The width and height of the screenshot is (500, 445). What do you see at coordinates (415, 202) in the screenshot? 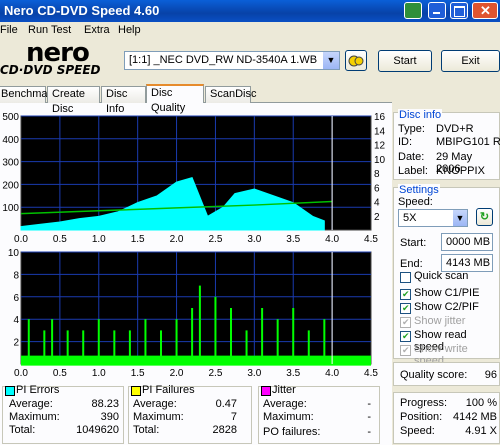
I see `speed-label: Speed:` at bounding box center [415, 202].